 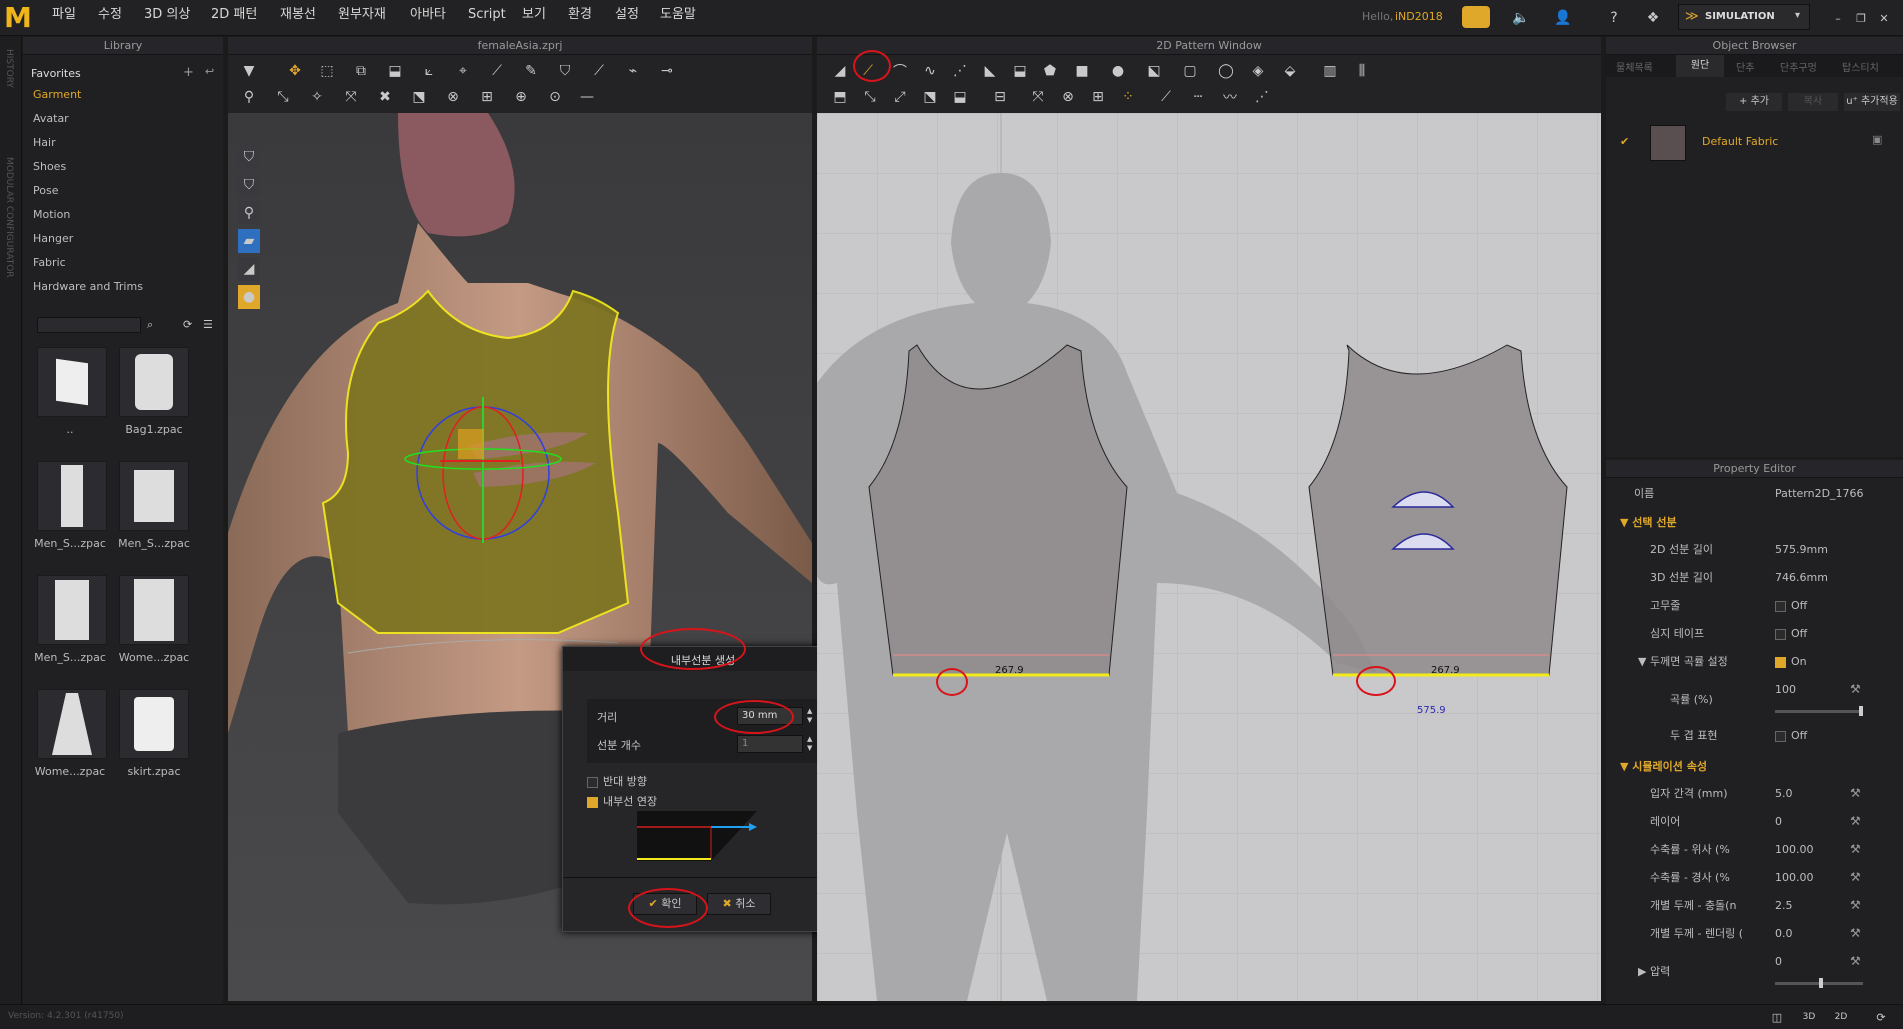 What do you see at coordinates (327, 71) in the screenshot?
I see `box-select-icon: ⬚` at bounding box center [327, 71].